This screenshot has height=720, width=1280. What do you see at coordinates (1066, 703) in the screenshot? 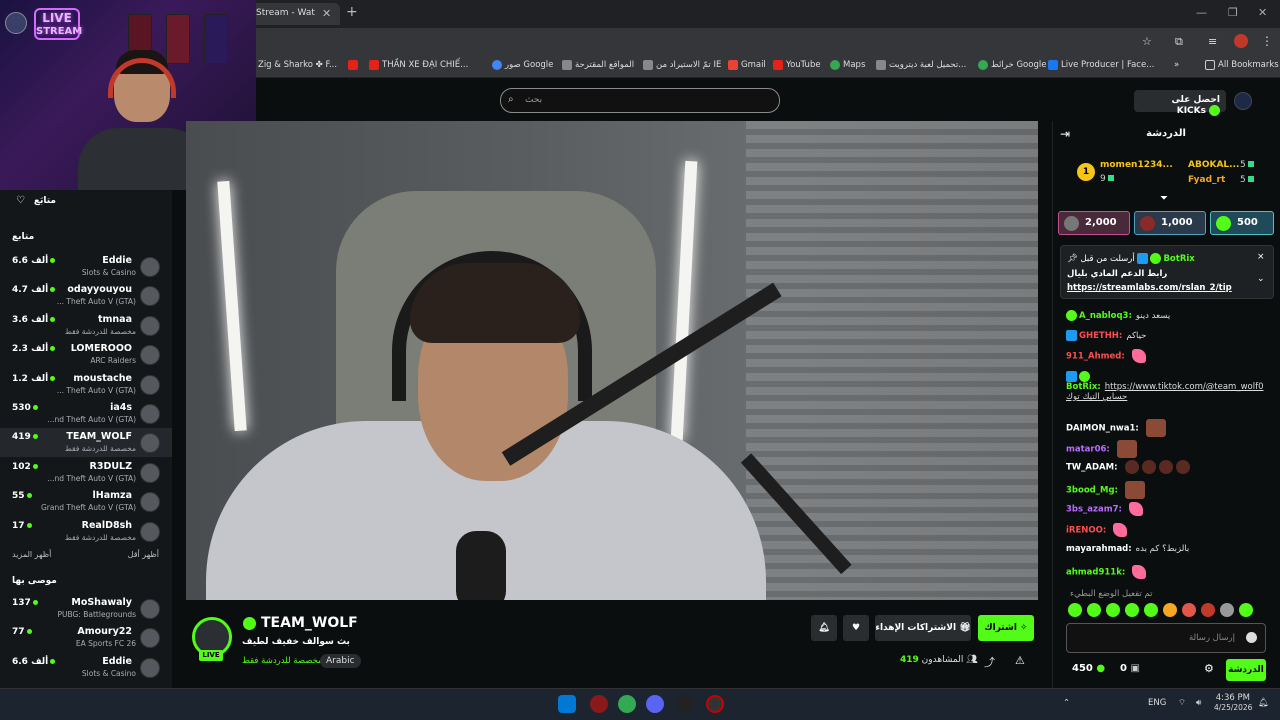
I see `tray-chevron-icon: ⌃` at bounding box center [1066, 703].